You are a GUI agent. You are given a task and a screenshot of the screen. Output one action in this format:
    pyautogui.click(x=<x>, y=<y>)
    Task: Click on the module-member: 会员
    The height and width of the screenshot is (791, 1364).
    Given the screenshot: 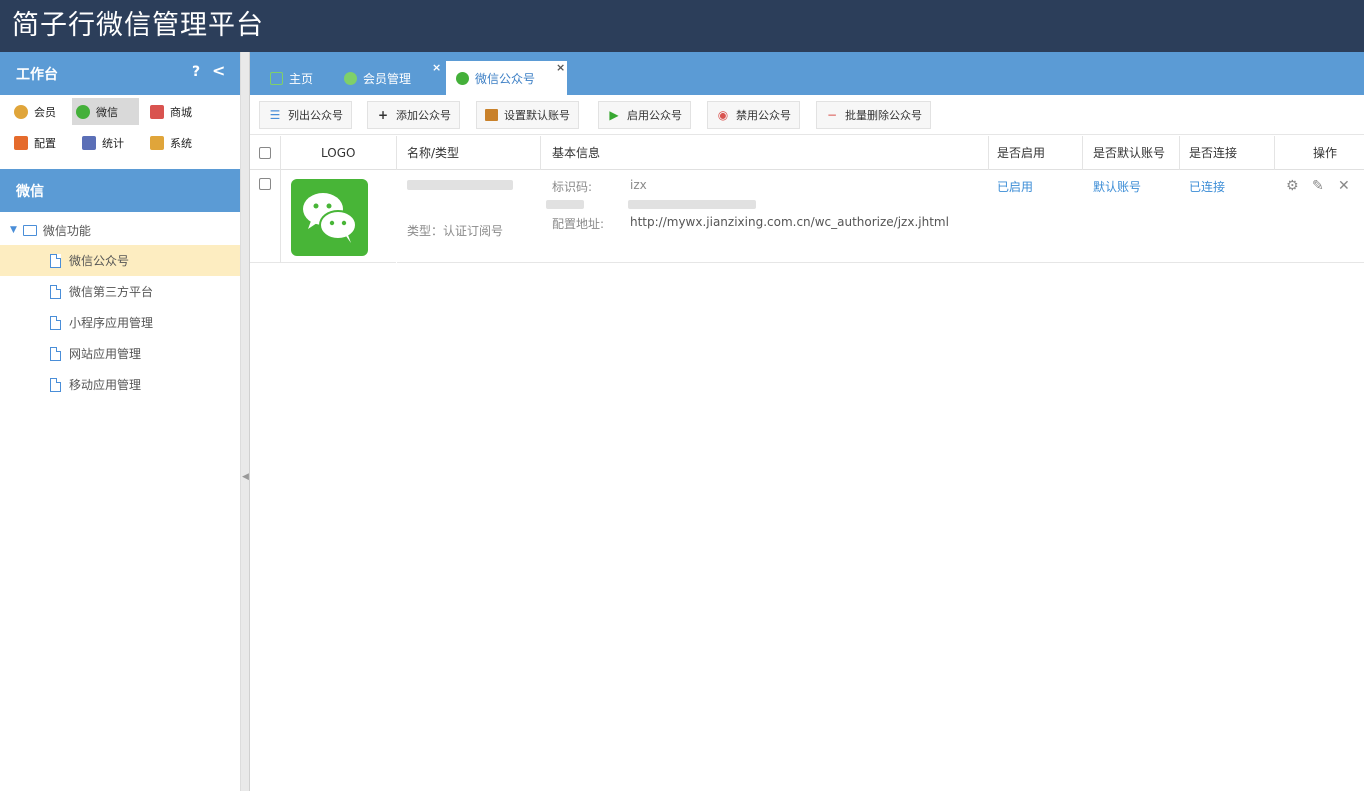 What is the action you would take?
    pyautogui.click(x=36, y=111)
    